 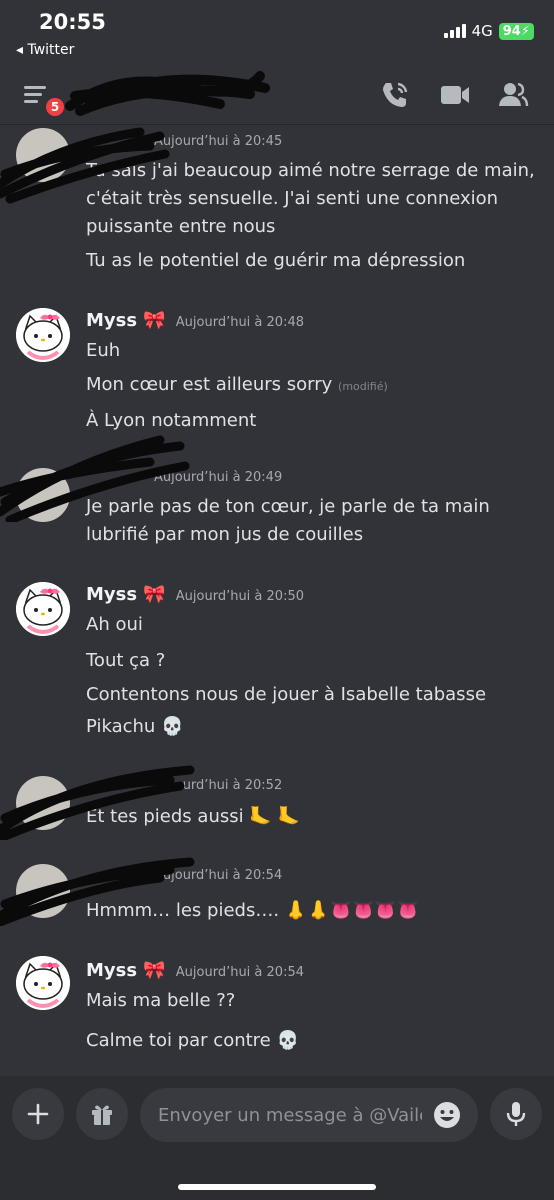 I want to click on message-text: Mon cœur est ailleurs sorry (modifié), so click(x=237, y=384).